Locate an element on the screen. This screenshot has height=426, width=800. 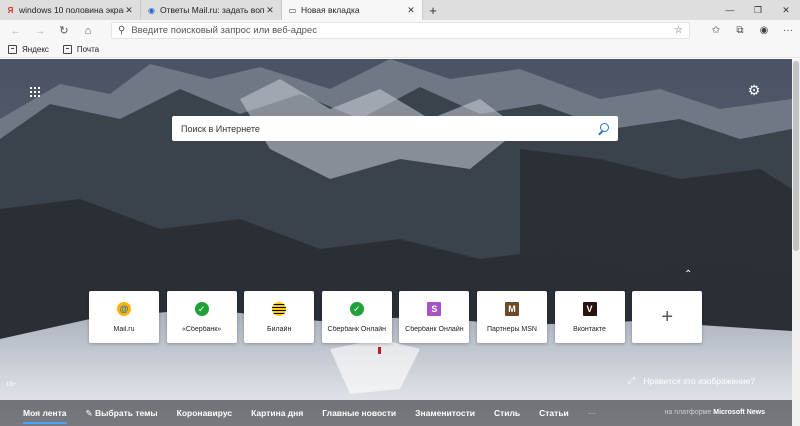
minimize-button: — is located at coordinates (730, 10).